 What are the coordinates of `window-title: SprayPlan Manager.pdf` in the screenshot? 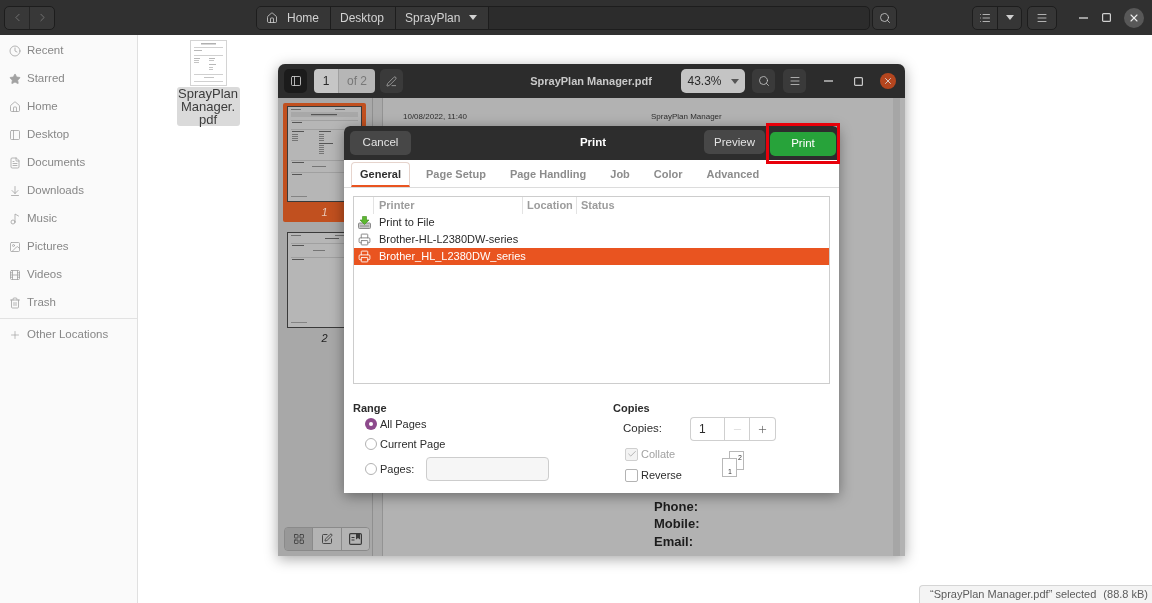 It's located at (591, 81).